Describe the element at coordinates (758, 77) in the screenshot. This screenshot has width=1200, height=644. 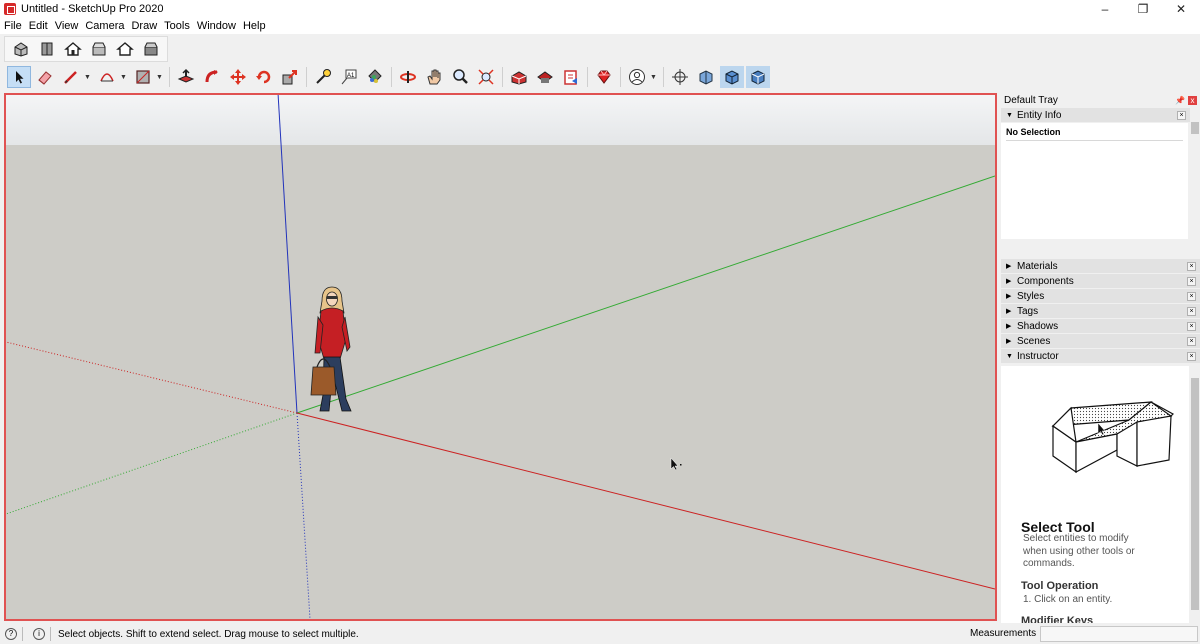
I see `shaded-style-icon` at that location.